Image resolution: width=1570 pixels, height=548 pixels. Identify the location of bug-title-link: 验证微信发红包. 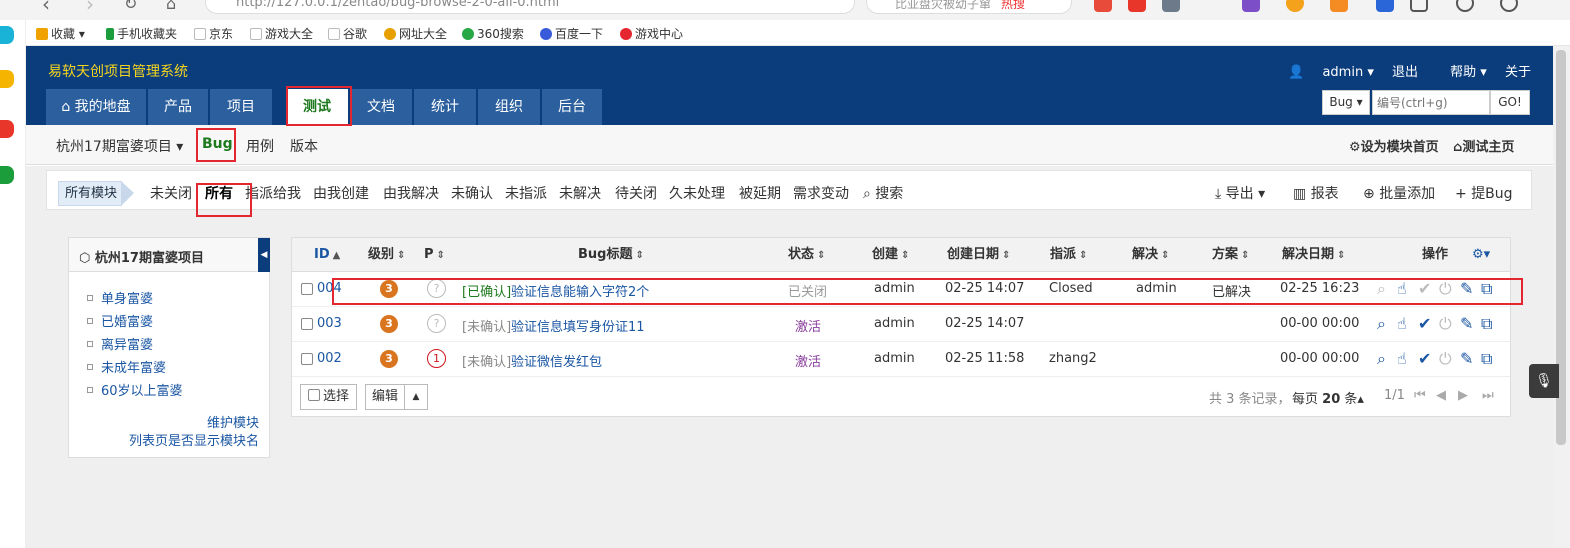
(556, 360).